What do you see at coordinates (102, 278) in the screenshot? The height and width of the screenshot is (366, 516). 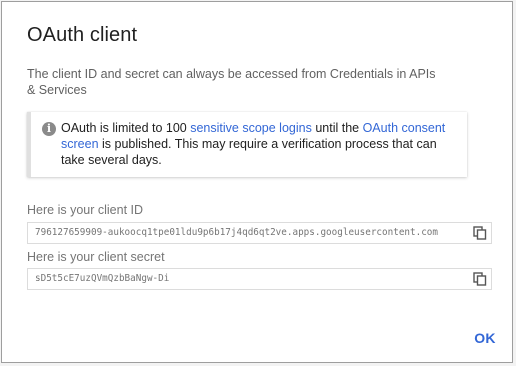 I see `client-secret-value: sD5t5cE7uzQVmQzbBaNgw-Di` at bounding box center [102, 278].